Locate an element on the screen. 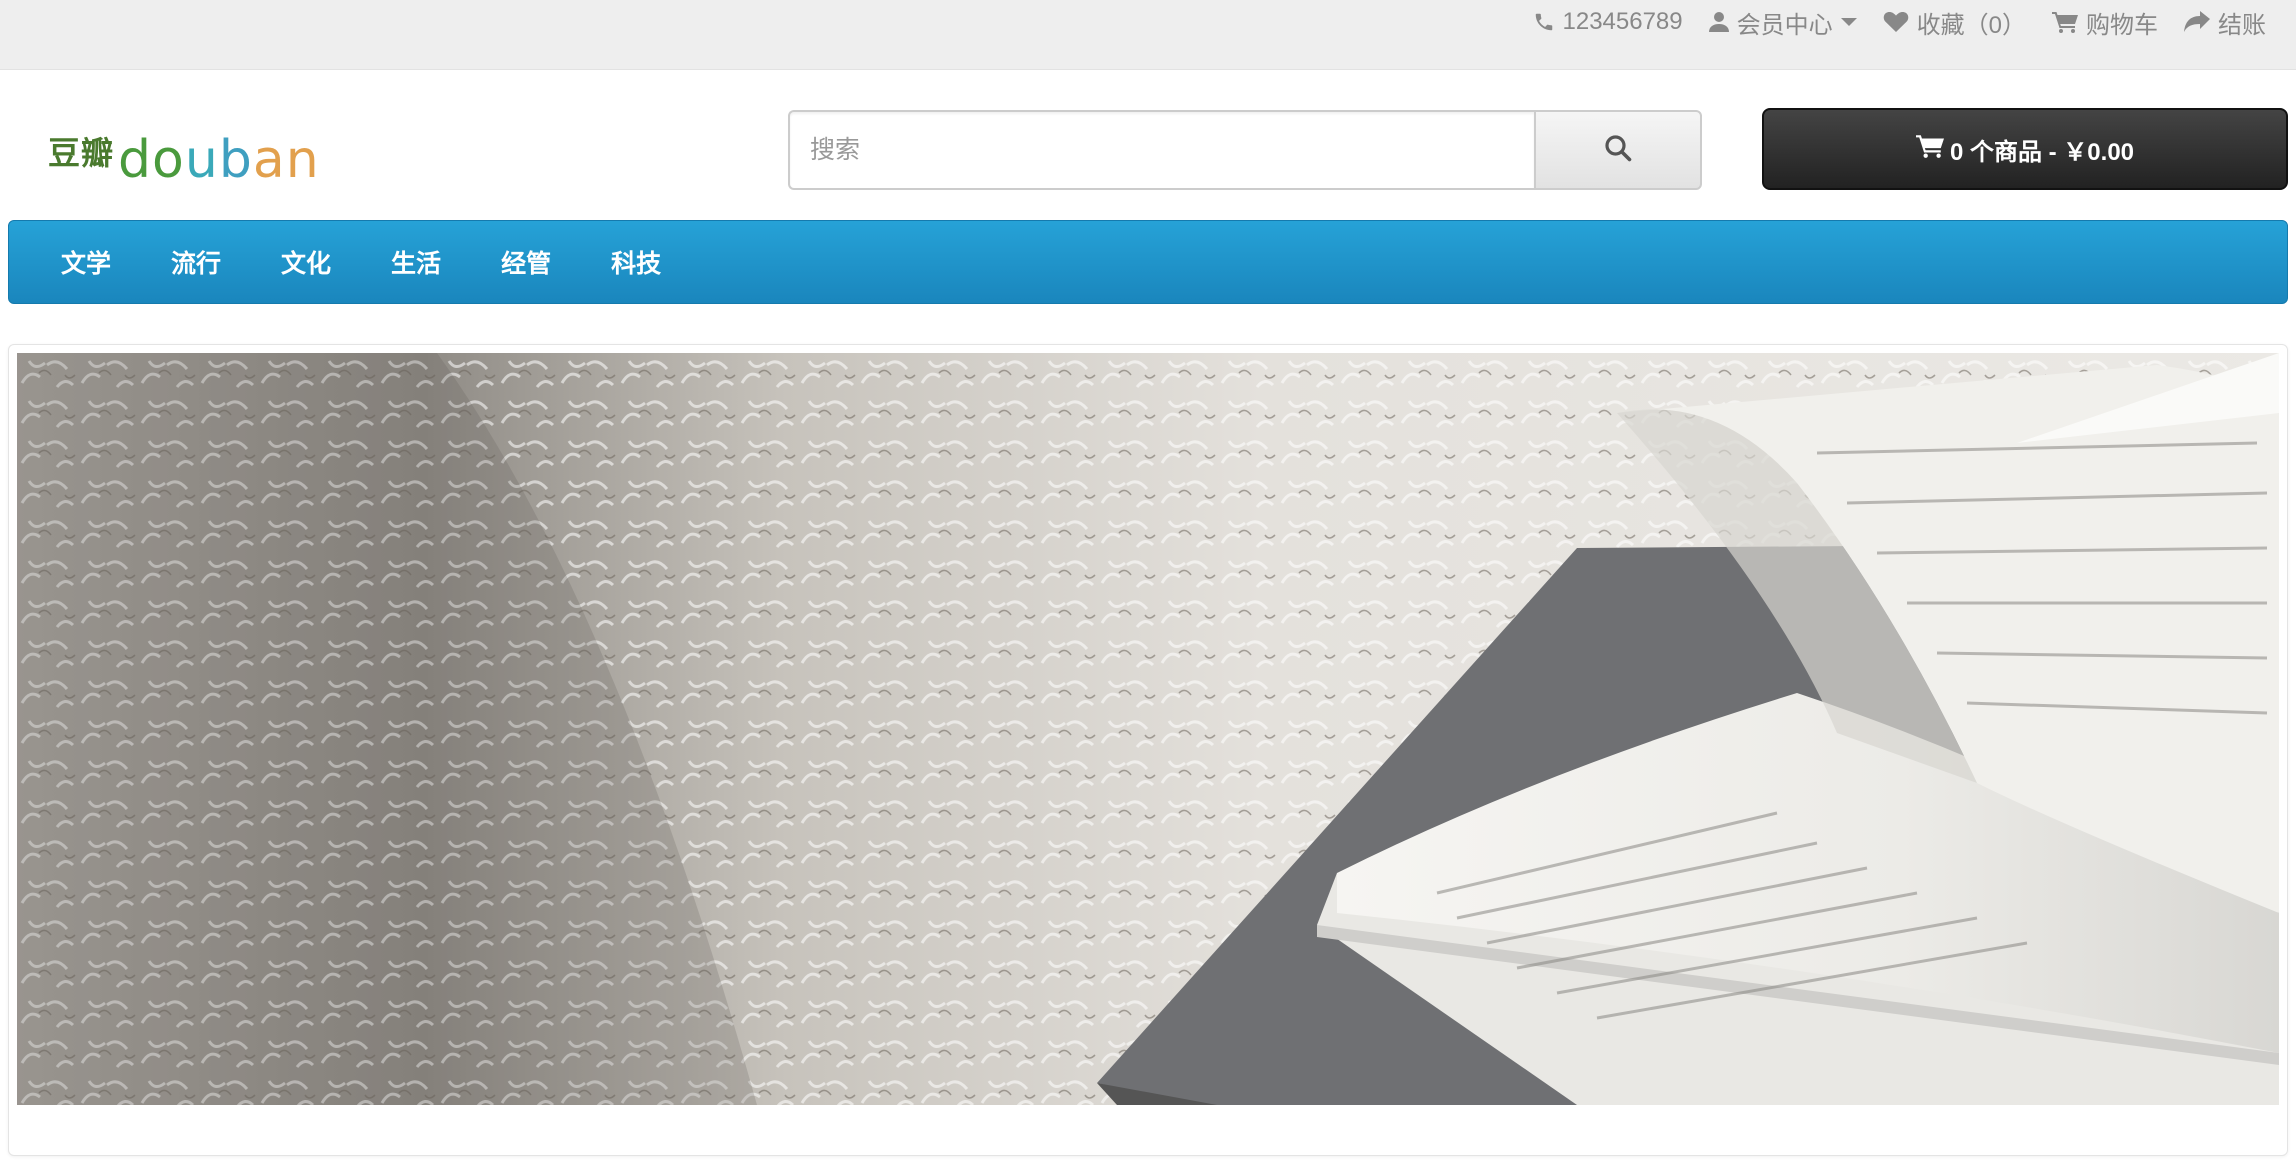 Image resolution: width=2296 pixels, height=1164 pixels. share-icon is located at coordinates (2197, 22).